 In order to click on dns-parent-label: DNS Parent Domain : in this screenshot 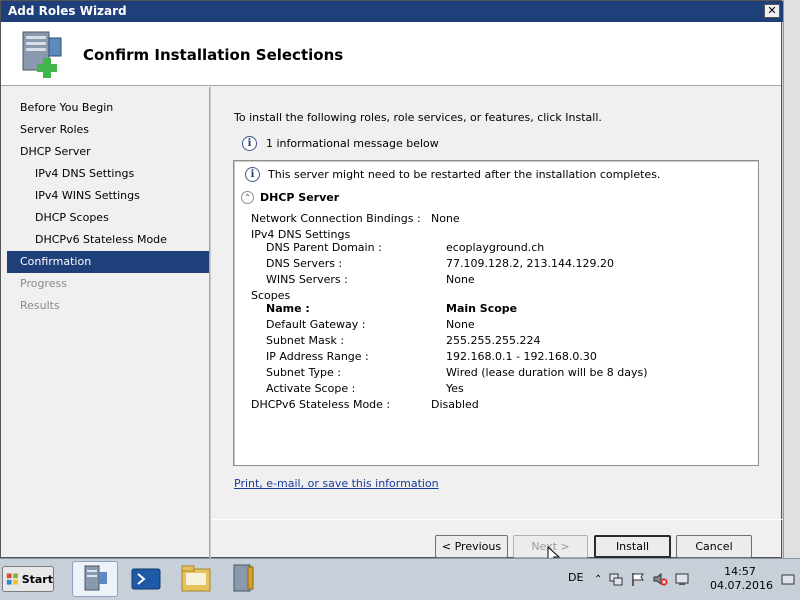, I will do `click(324, 247)`.